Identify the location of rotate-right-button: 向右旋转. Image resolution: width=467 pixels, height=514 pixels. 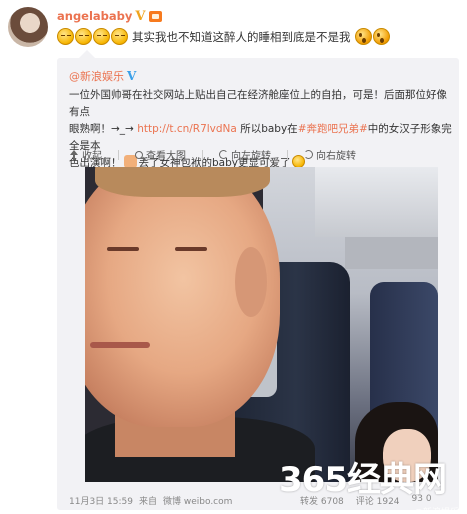
(330, 154).